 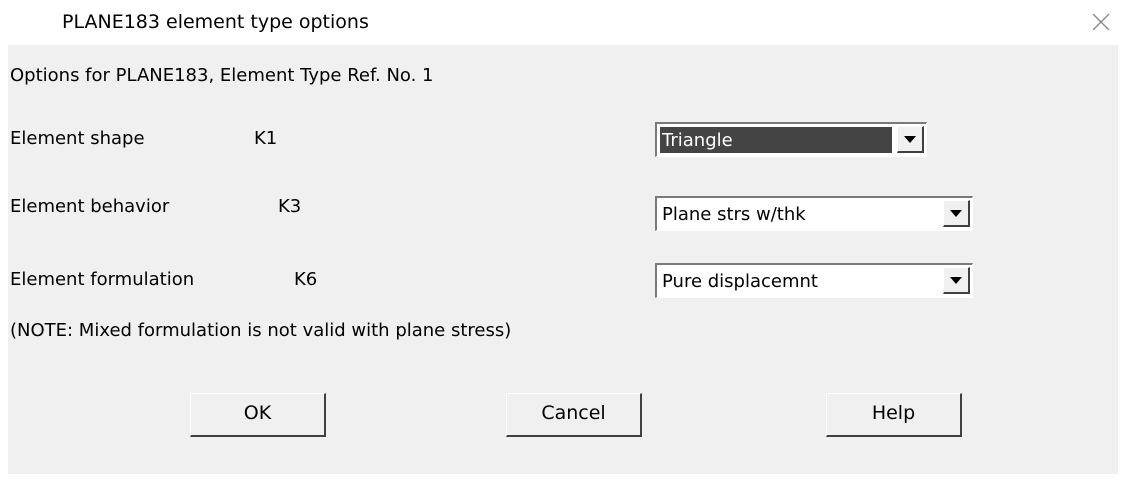 I want to click on element-formulation-select: Pure displacemnt, so click(x=814, y=280).